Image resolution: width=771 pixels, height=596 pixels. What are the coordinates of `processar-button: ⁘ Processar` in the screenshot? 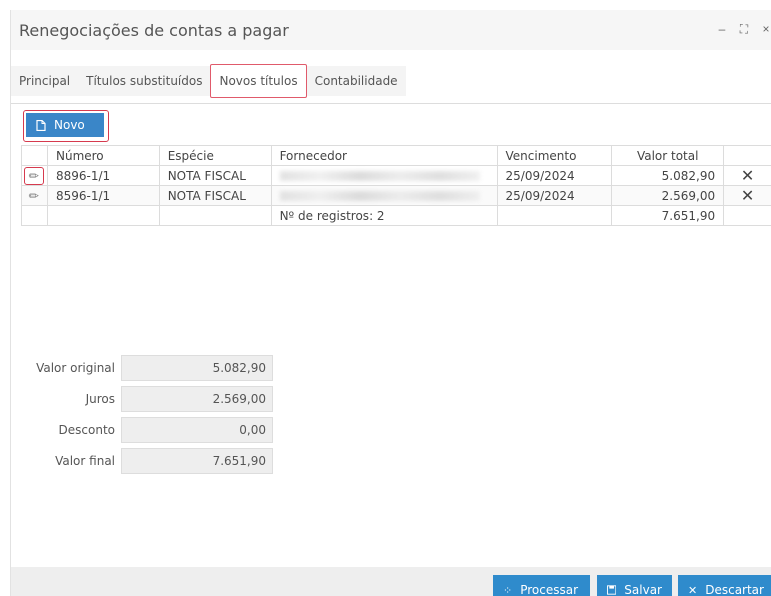 It's located at (541, 585).